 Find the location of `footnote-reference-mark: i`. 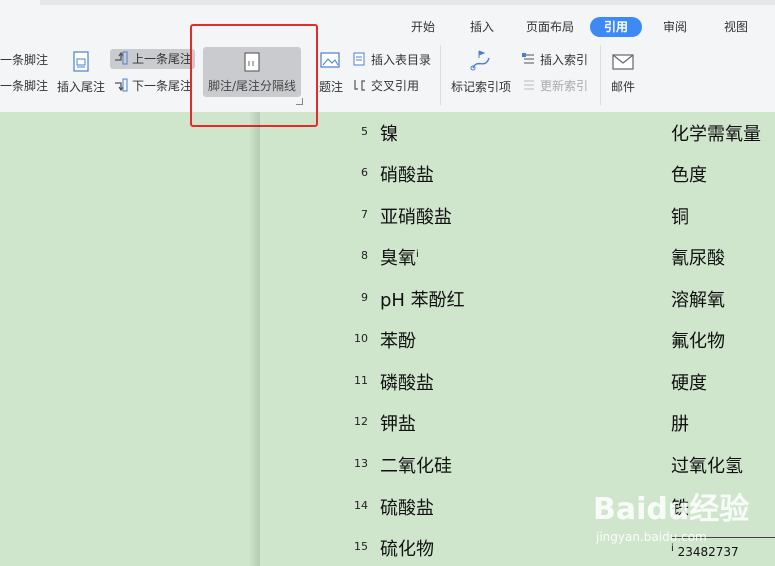

footnote-reference-mark: i is located at coordinates (417, 254).